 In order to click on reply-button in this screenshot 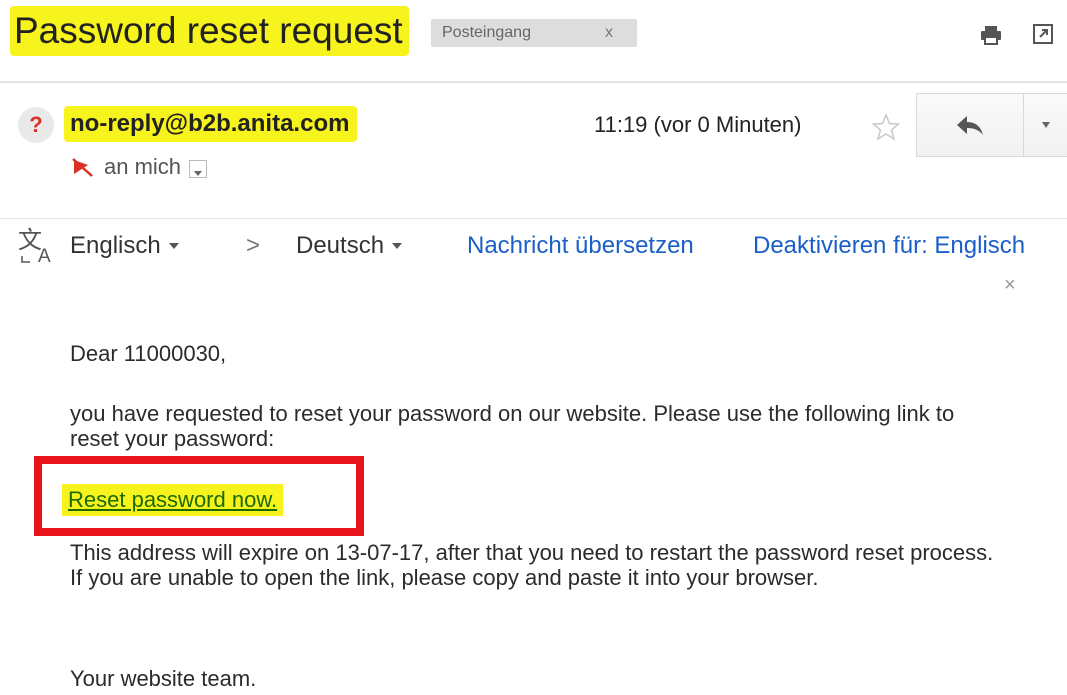, I will do `click(970, 125)`.